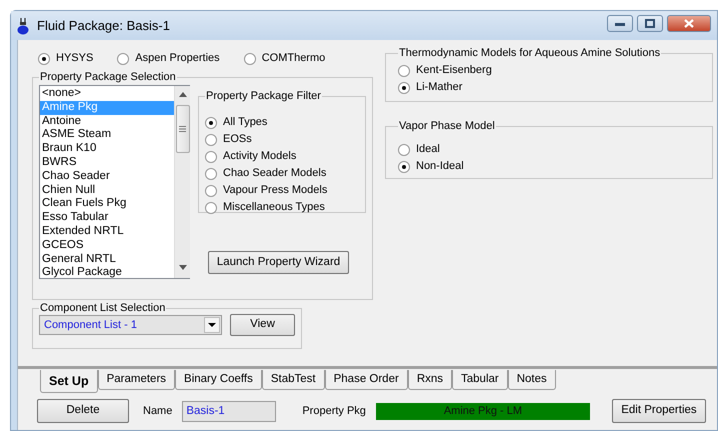  What do you see at coordinates (83, 411) in the screenshot?
I see `delete-button: Delete` at bounding box center [83, 411].